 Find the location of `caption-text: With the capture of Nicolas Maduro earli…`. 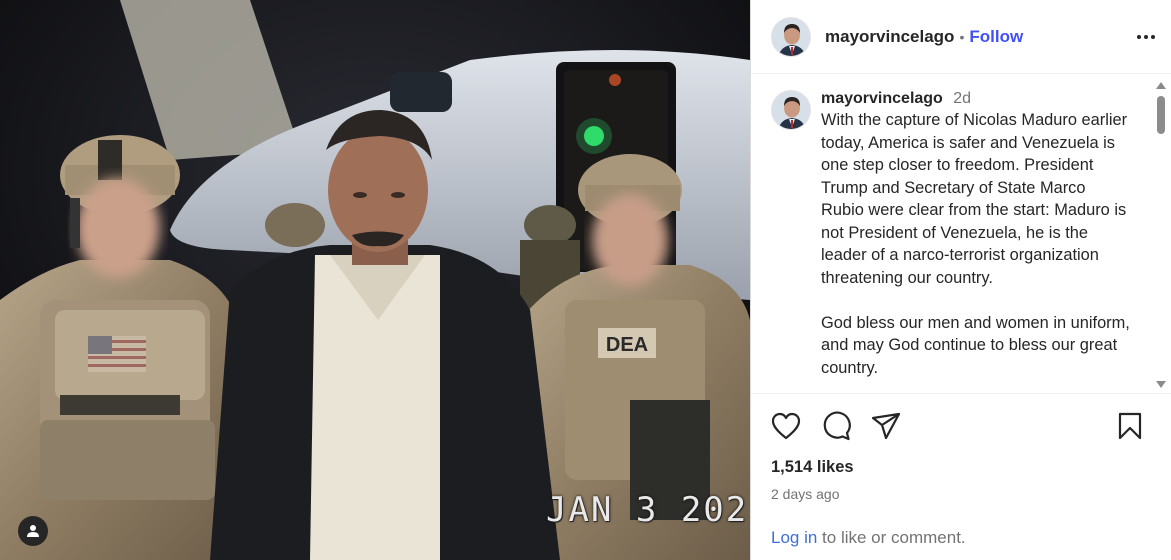

caption-text: With the capture of Nicolas Maduro earli… is located at coordinates (975, 244).